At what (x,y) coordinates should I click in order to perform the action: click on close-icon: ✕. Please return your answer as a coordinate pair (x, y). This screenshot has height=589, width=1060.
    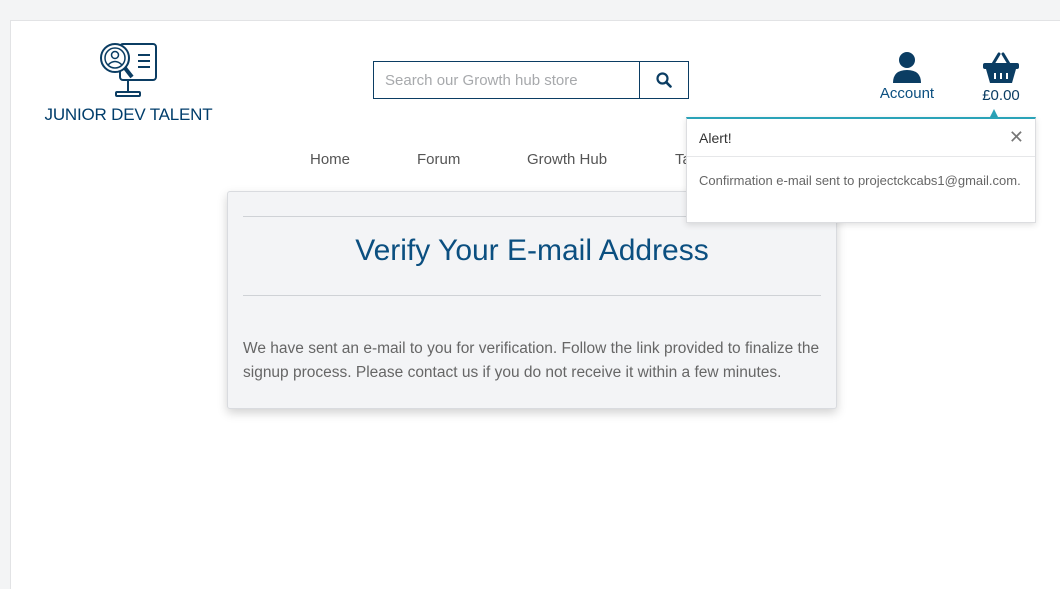
    Looking at the image, I should click on (1016, 137).